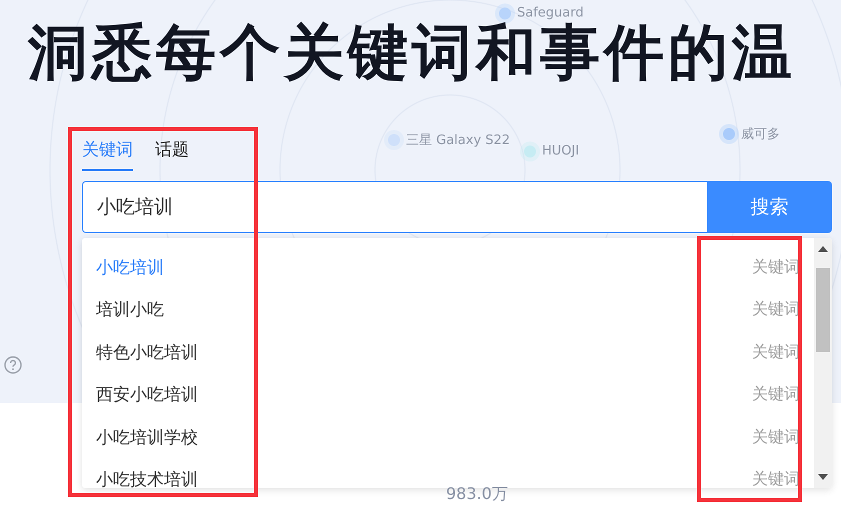 The height and width of the screenshot is (521, 841). What do you see at coordinates (130, 310) in the screenshot?
I see `suggestion-item: 培训小吃` at bounding box center [130, 310].